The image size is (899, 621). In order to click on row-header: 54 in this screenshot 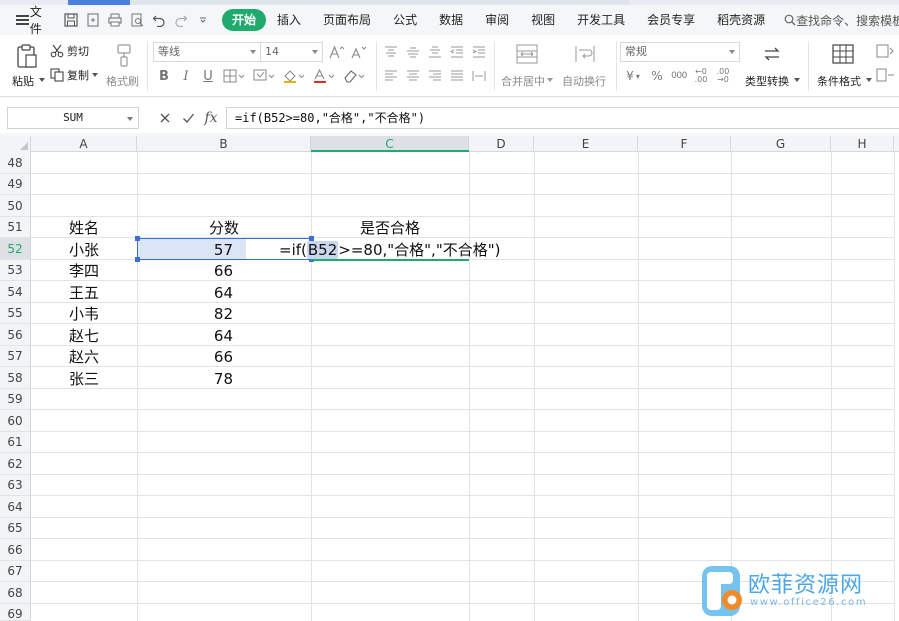, I will do `click(15, 292)`.